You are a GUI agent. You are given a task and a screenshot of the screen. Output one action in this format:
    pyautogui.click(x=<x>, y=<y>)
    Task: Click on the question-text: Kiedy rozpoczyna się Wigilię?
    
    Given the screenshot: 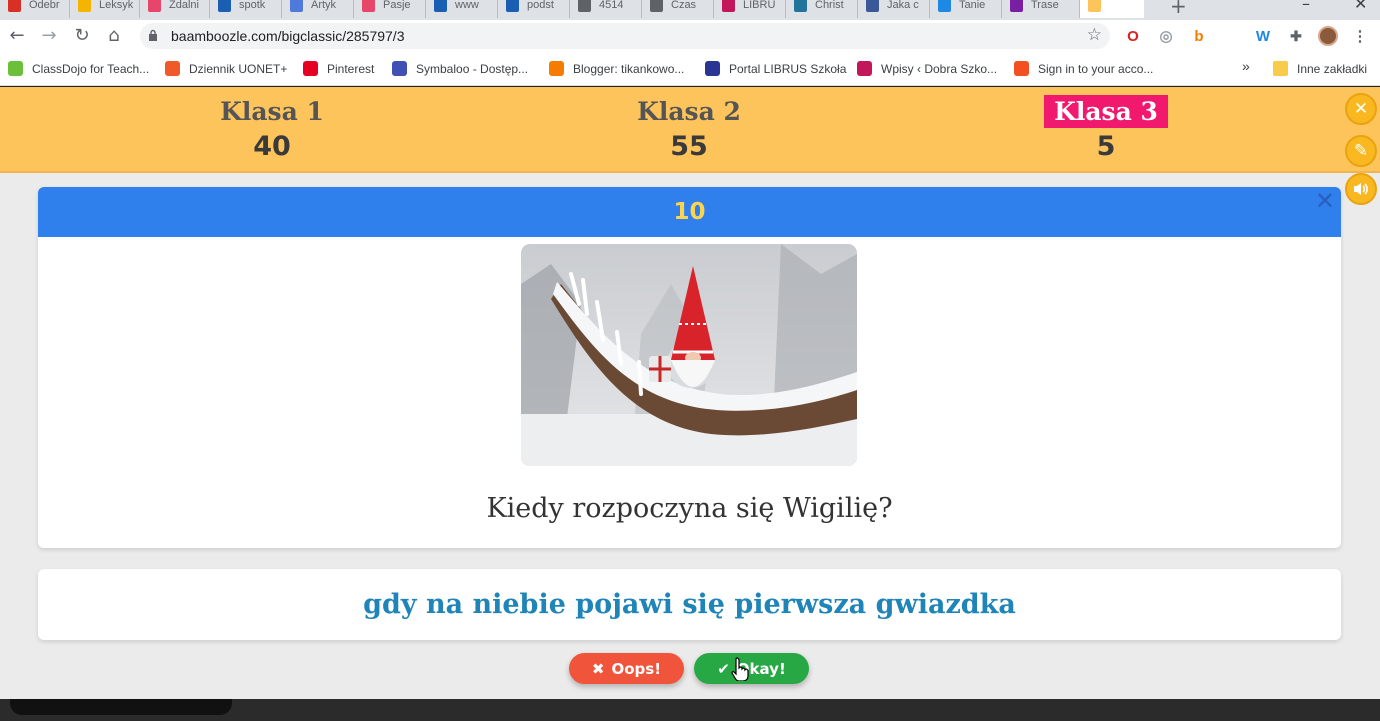 What is the action you would take?
    pyautogui.click(x=689, y=508)
    